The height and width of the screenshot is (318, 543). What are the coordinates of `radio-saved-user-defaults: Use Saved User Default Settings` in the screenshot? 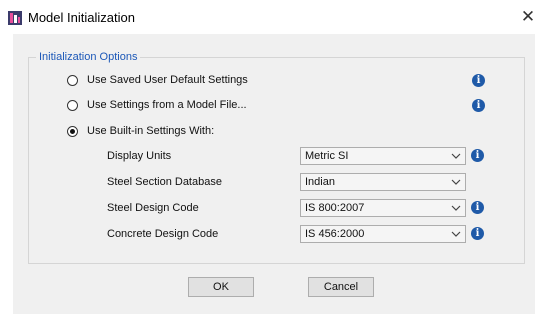 It's located at (157, 80).